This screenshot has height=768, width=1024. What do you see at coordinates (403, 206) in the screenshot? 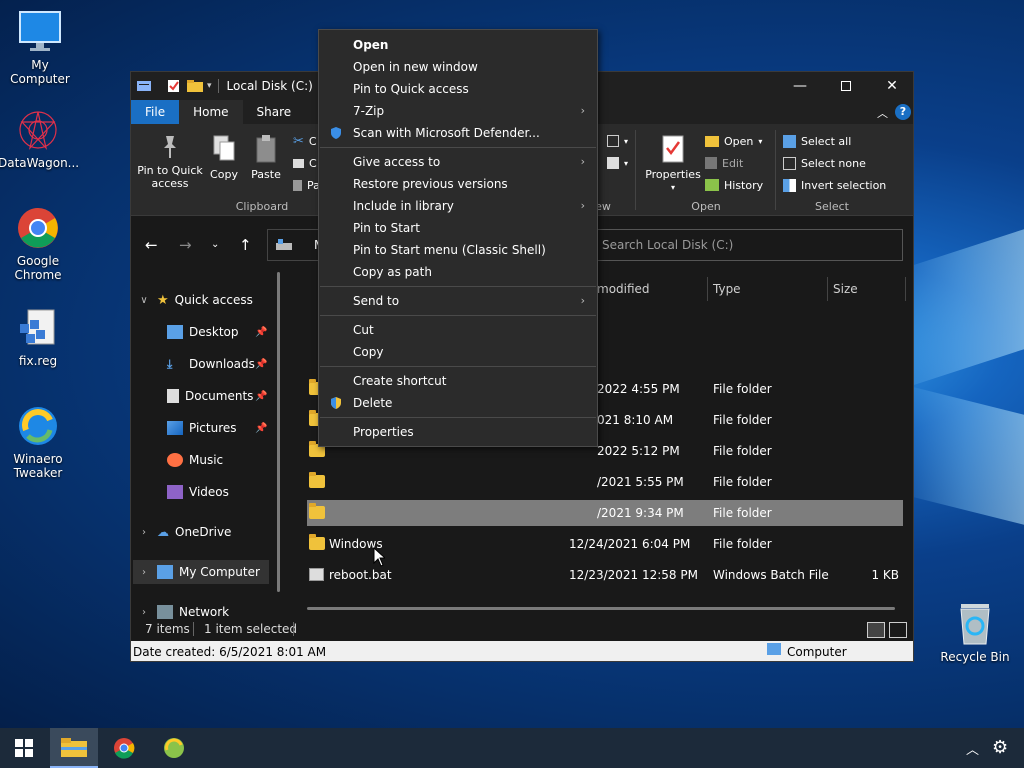
I see `menu-label: Include in library` at bounding box center [403, 206].